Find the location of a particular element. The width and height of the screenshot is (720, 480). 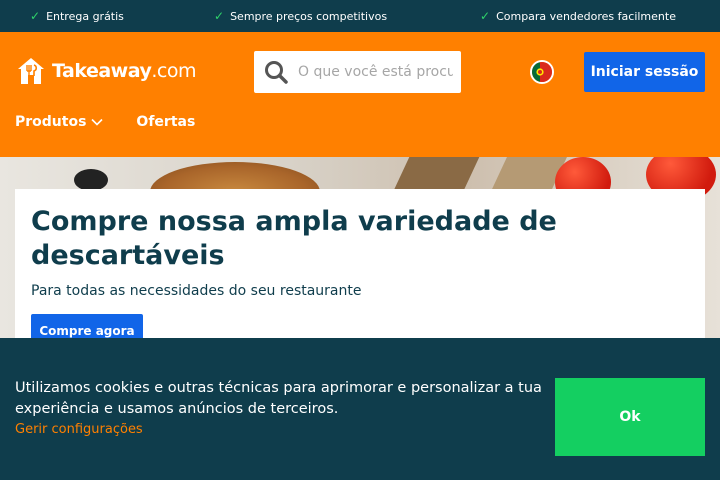

usp-label: Entrega grátis is located at coordinates (85, 16).